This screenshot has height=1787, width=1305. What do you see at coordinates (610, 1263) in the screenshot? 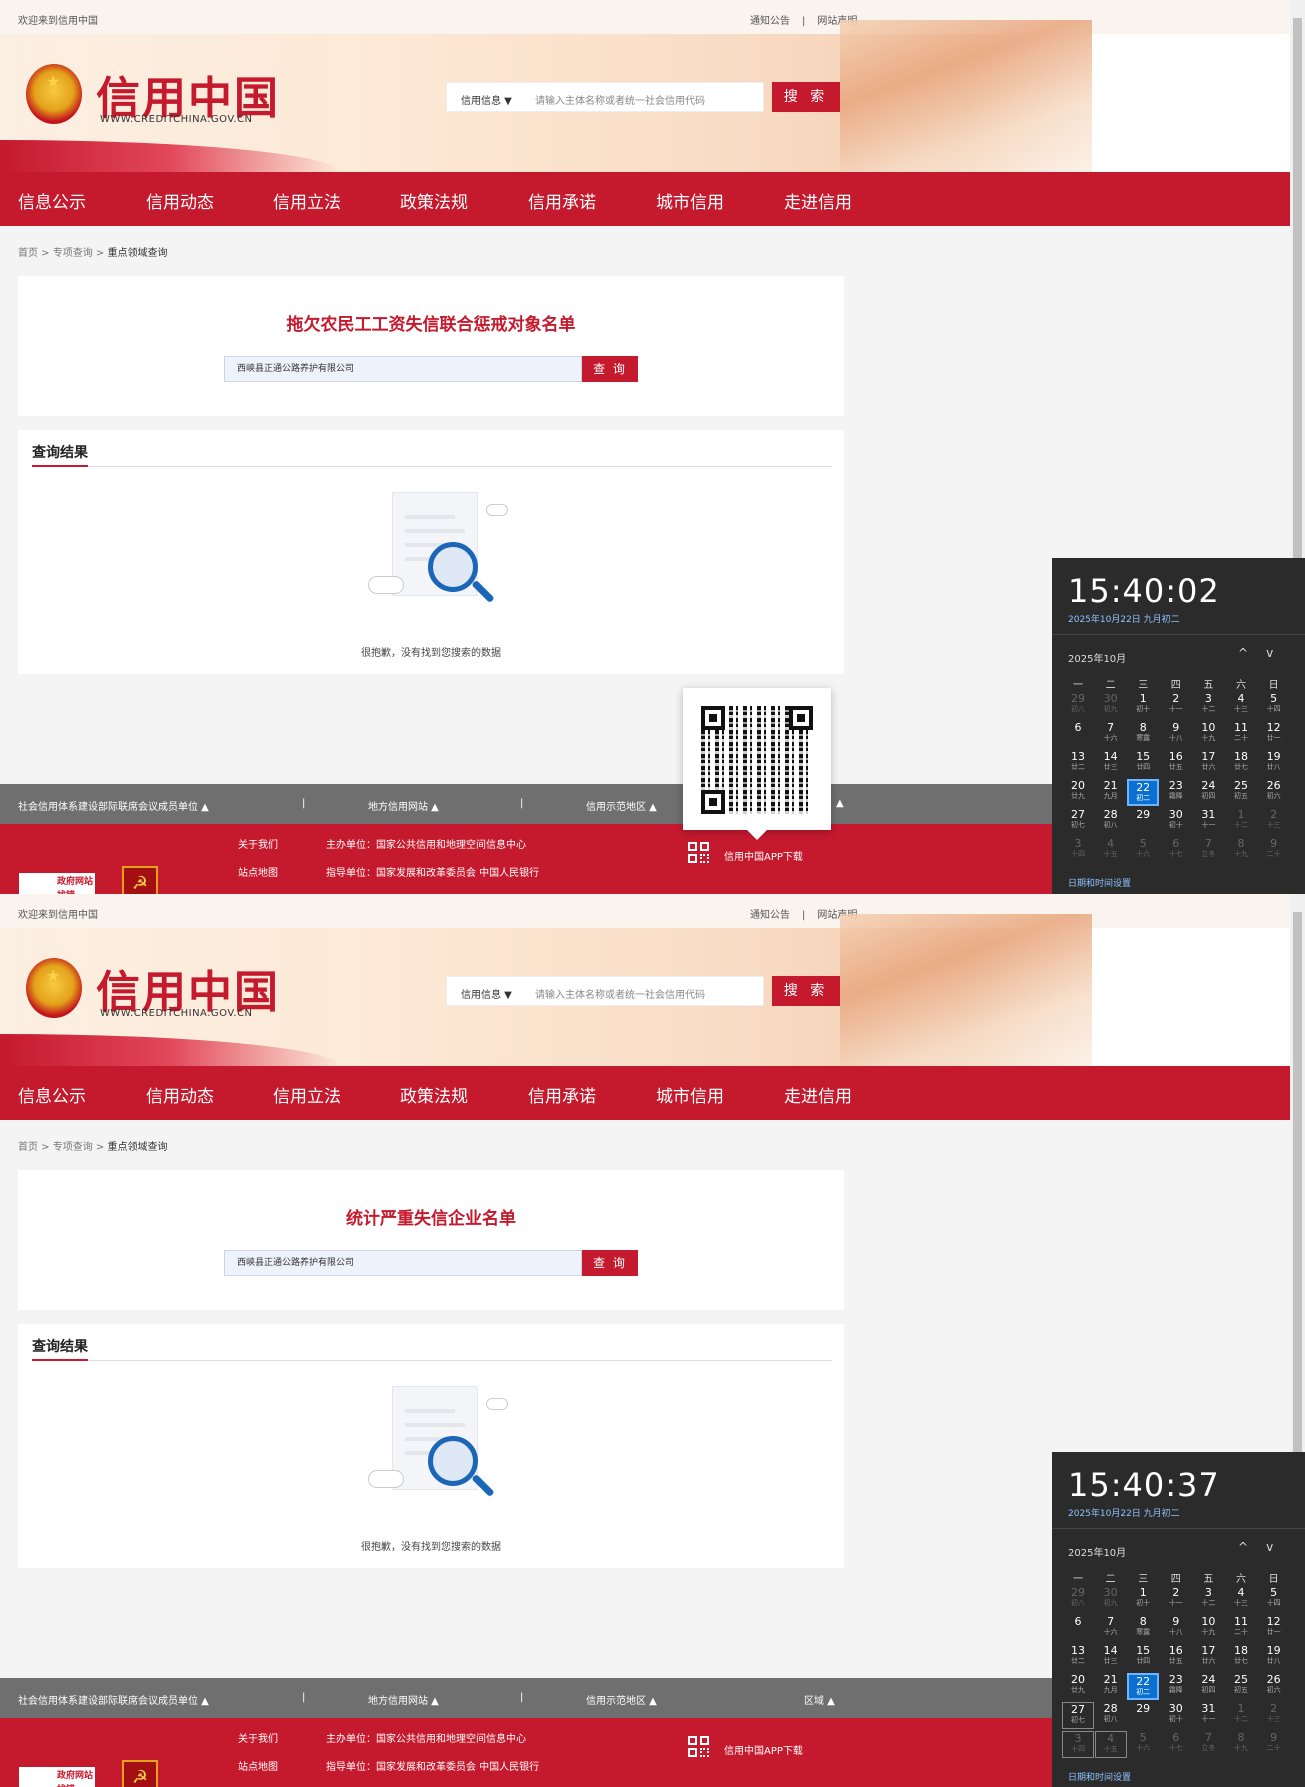
I see `query-button: 查 询` at bounding box center [610, 1263].